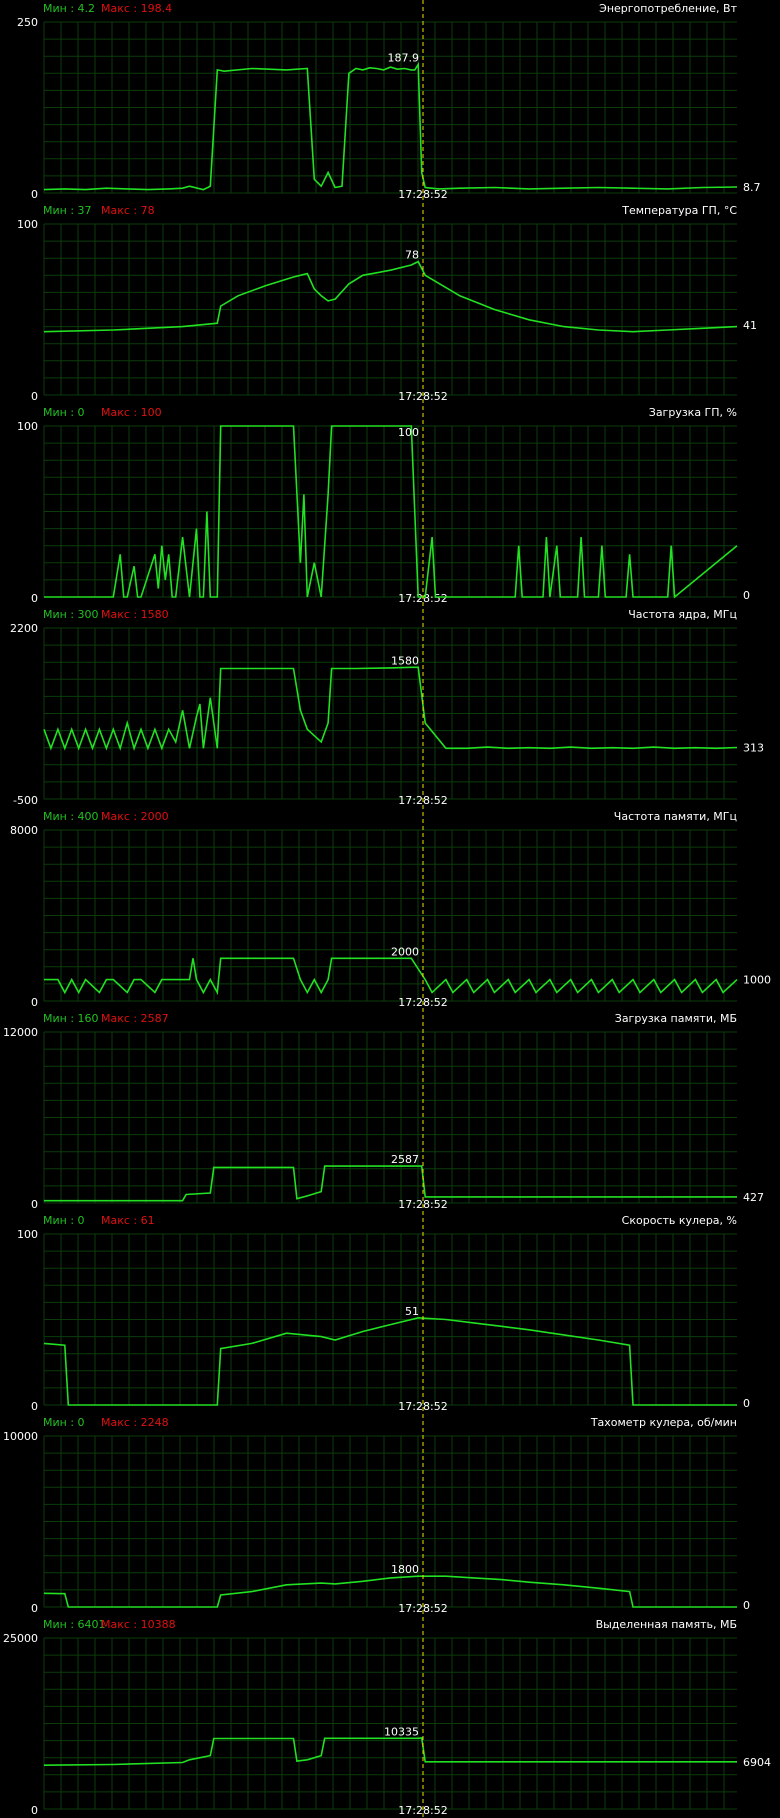 This screenshot has height=1818, width=780. What do you see at coordinates (676, 1018) in the screenshot?
I see `chart-title: Загрузка памяти, МБ` at bounding box center [676, 1018].